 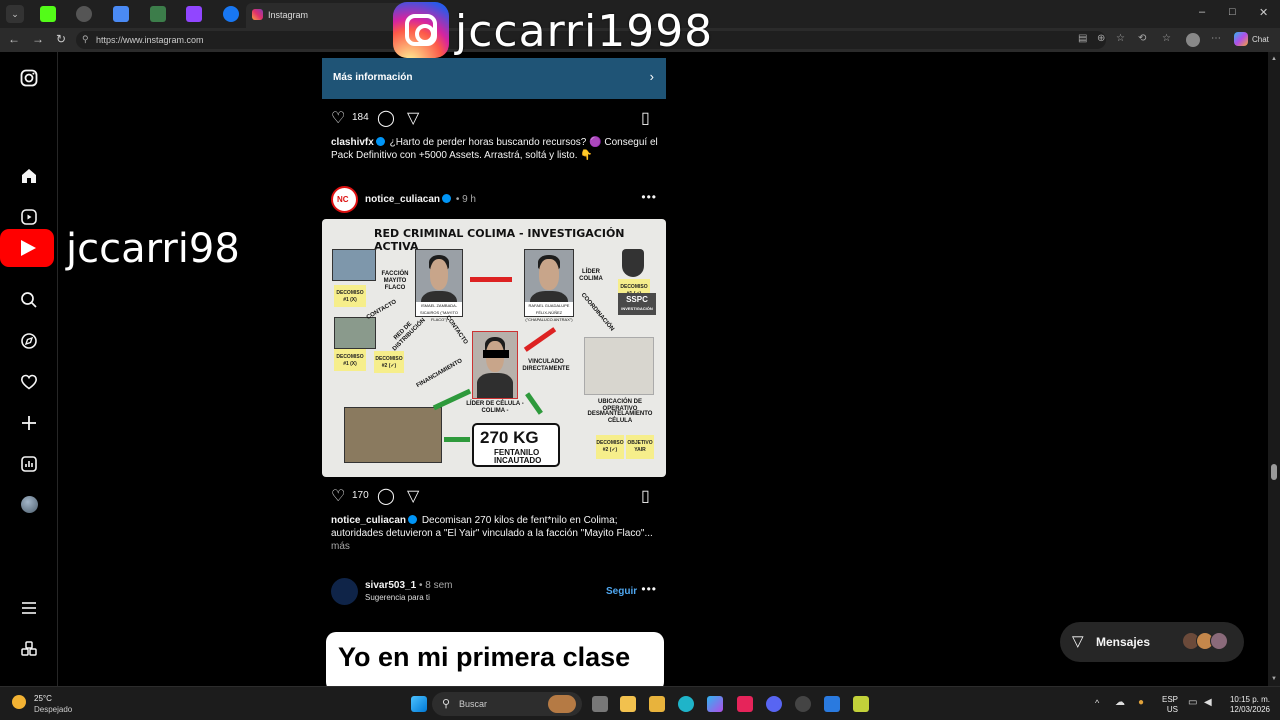 I want to click on app-icon-blue, so click(x=832, y=704).